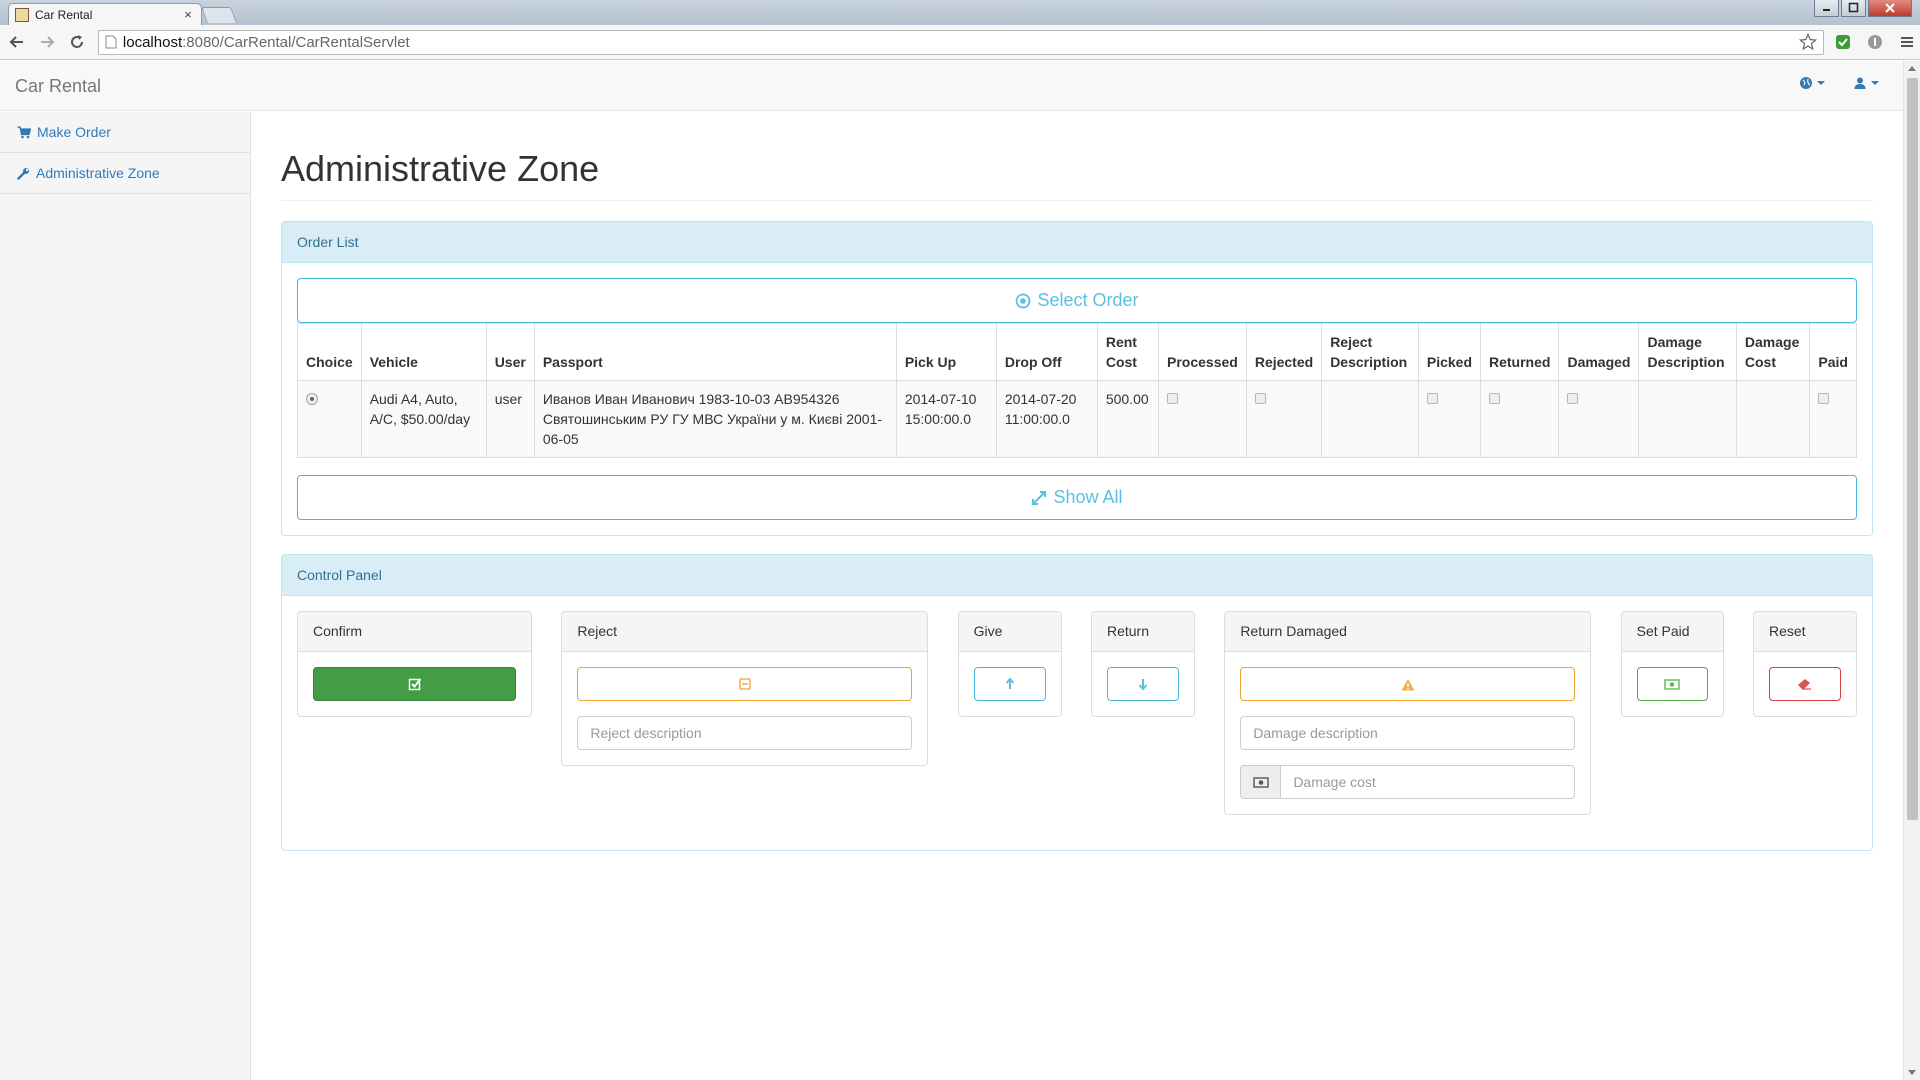  I want to click on reject-panel: Reject Reject description, so click(745, 688).